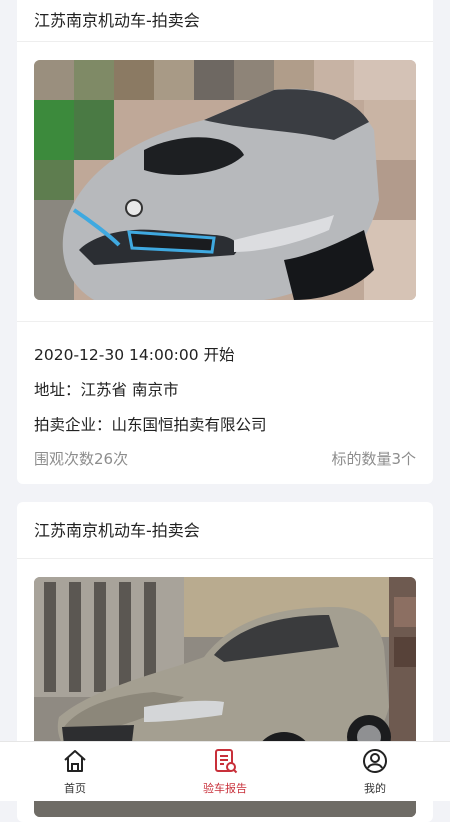 This screenshot has width=450, height=822. What do you see at coordinates (373, 459) in the screenshot?
I see `lot-count: 标的数量3个` at bounding box center [373, 459].